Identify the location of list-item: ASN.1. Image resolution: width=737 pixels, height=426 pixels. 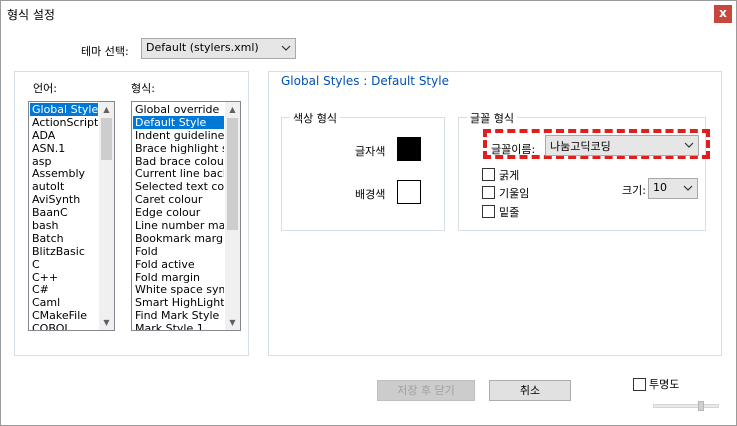
(64, 148).